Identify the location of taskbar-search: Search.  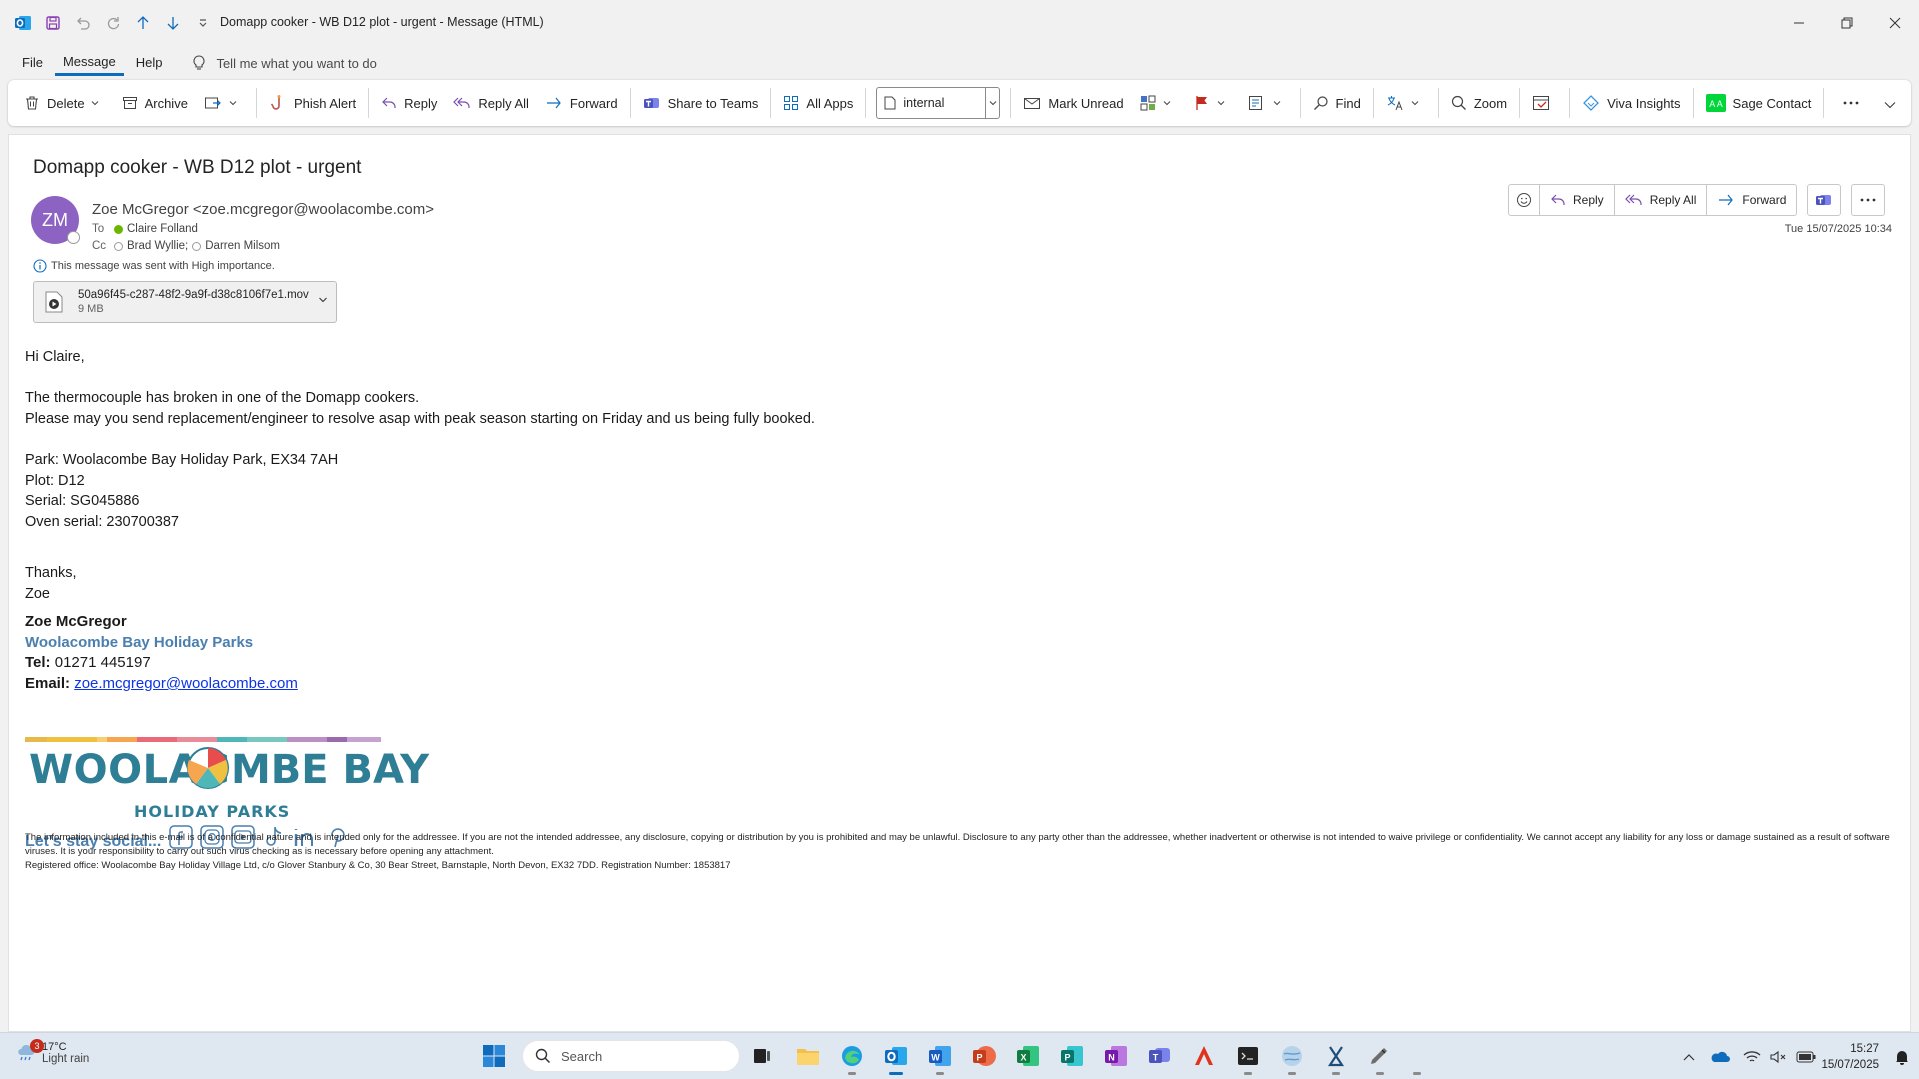
(631, 1056).